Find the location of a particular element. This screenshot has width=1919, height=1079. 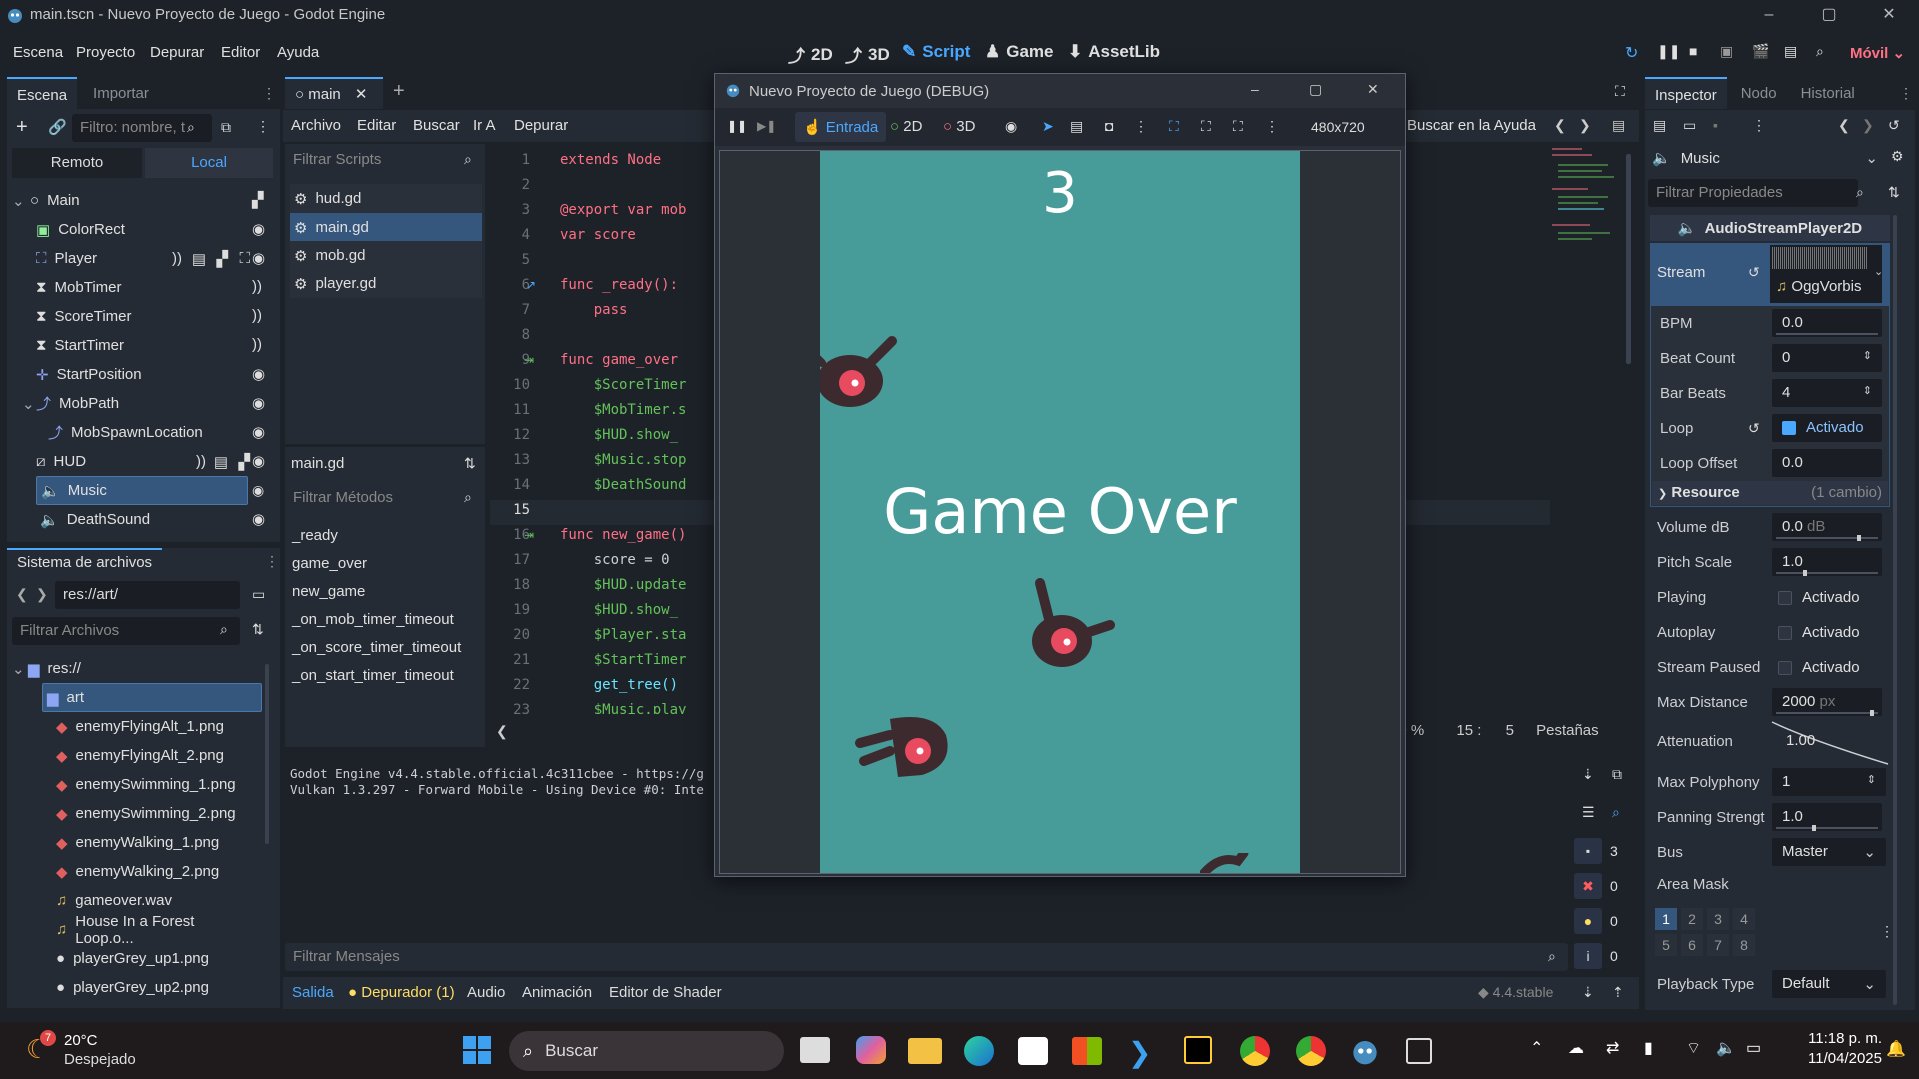

loop-checkbox: Activado is located at coordinates (1827, 428).